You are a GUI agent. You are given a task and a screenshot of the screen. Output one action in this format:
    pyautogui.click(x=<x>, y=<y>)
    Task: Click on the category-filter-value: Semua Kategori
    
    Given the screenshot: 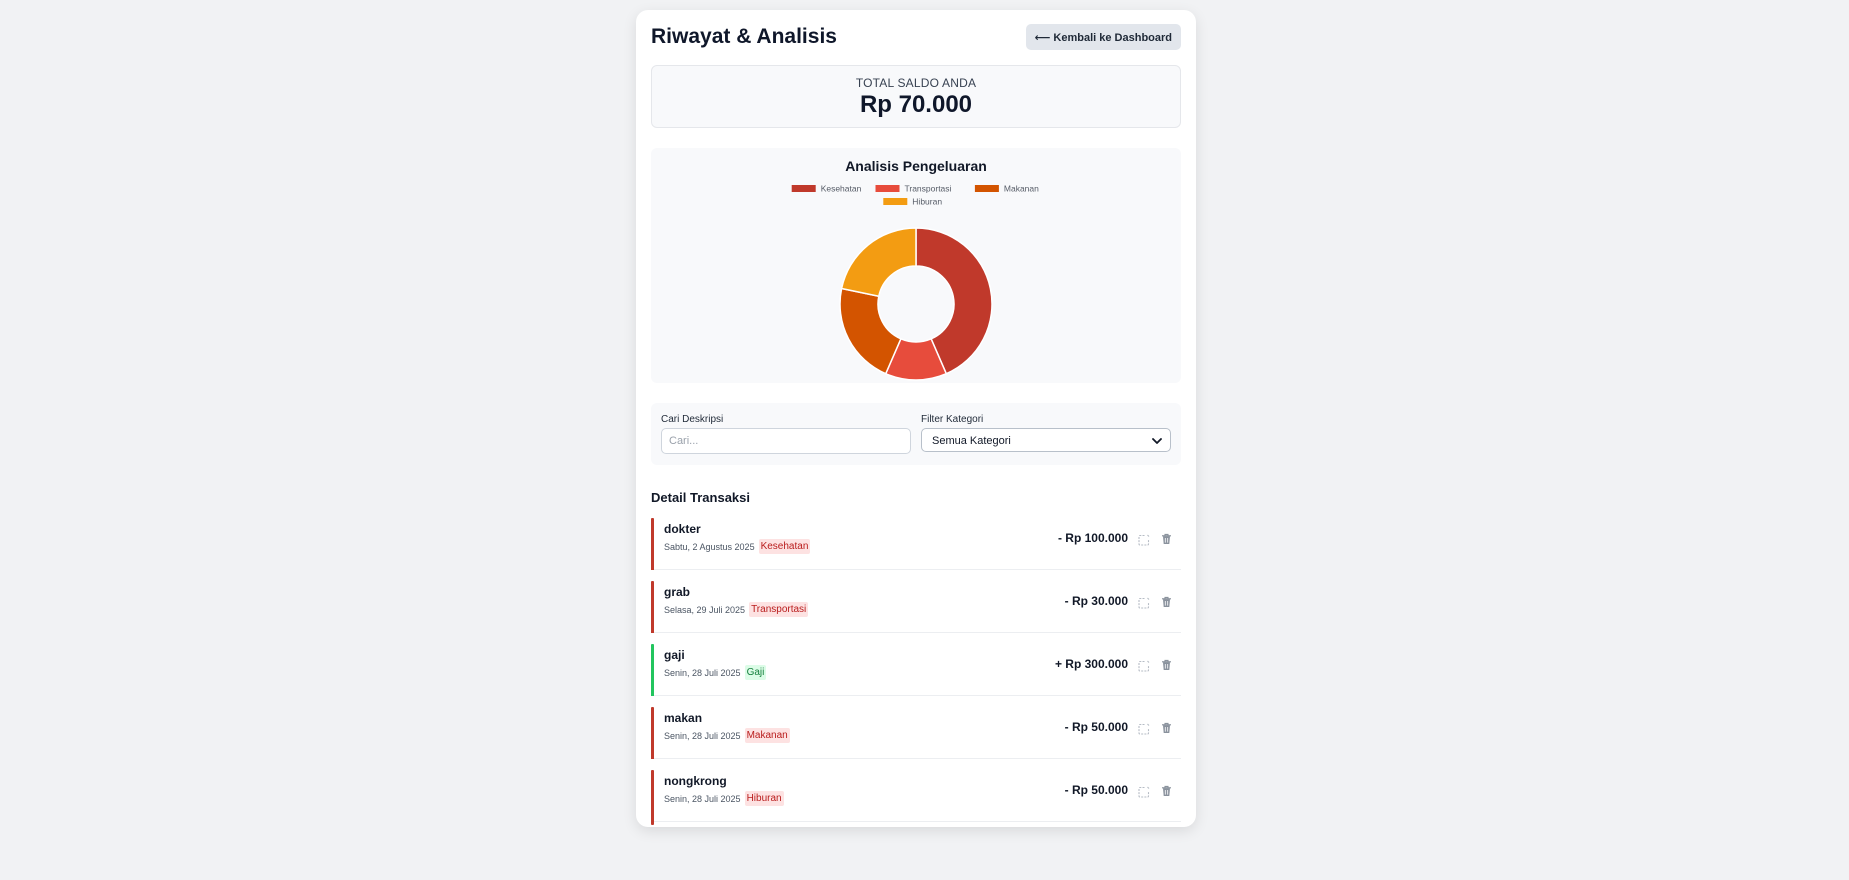 What is the action you would take?
    pyautogui.click(x=971, y=441)
    